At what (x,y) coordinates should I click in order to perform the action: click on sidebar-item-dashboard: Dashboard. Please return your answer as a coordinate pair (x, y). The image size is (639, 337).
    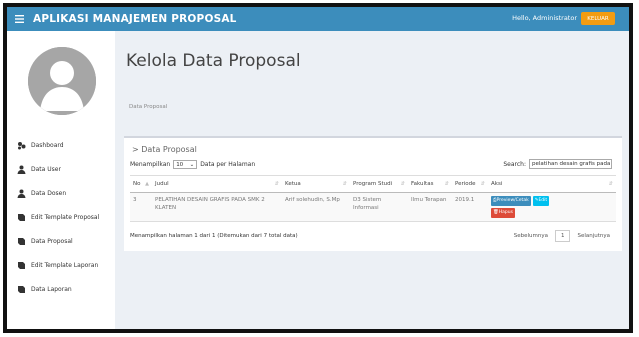
    Looking at the image, I should click on (61, 145).